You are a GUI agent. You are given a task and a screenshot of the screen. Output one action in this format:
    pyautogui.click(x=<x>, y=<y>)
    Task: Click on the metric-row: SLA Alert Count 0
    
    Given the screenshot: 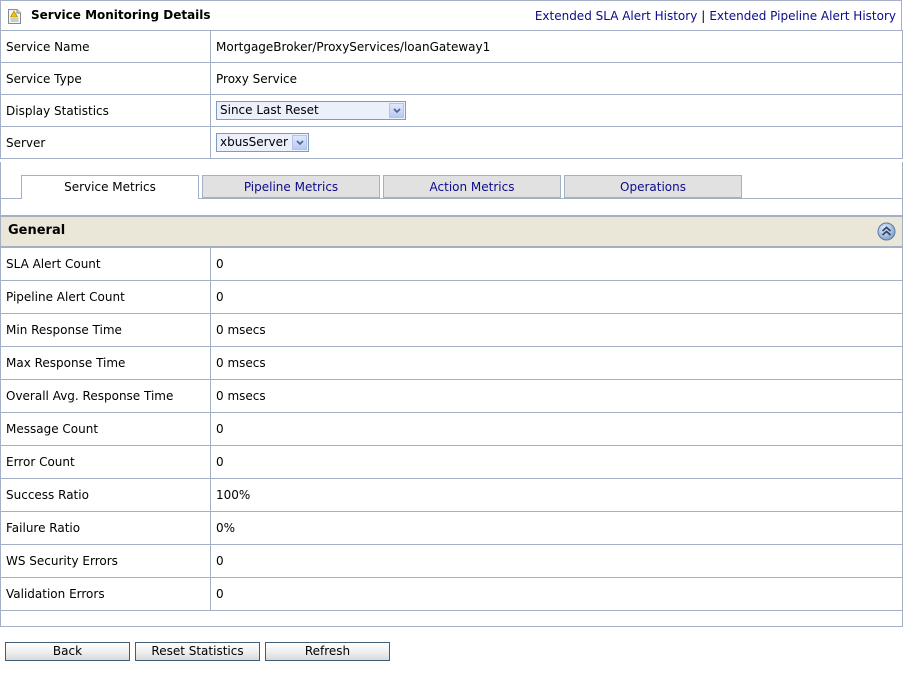 What is the action you would take?
    pyautogui.click(x=451, y=264)
    